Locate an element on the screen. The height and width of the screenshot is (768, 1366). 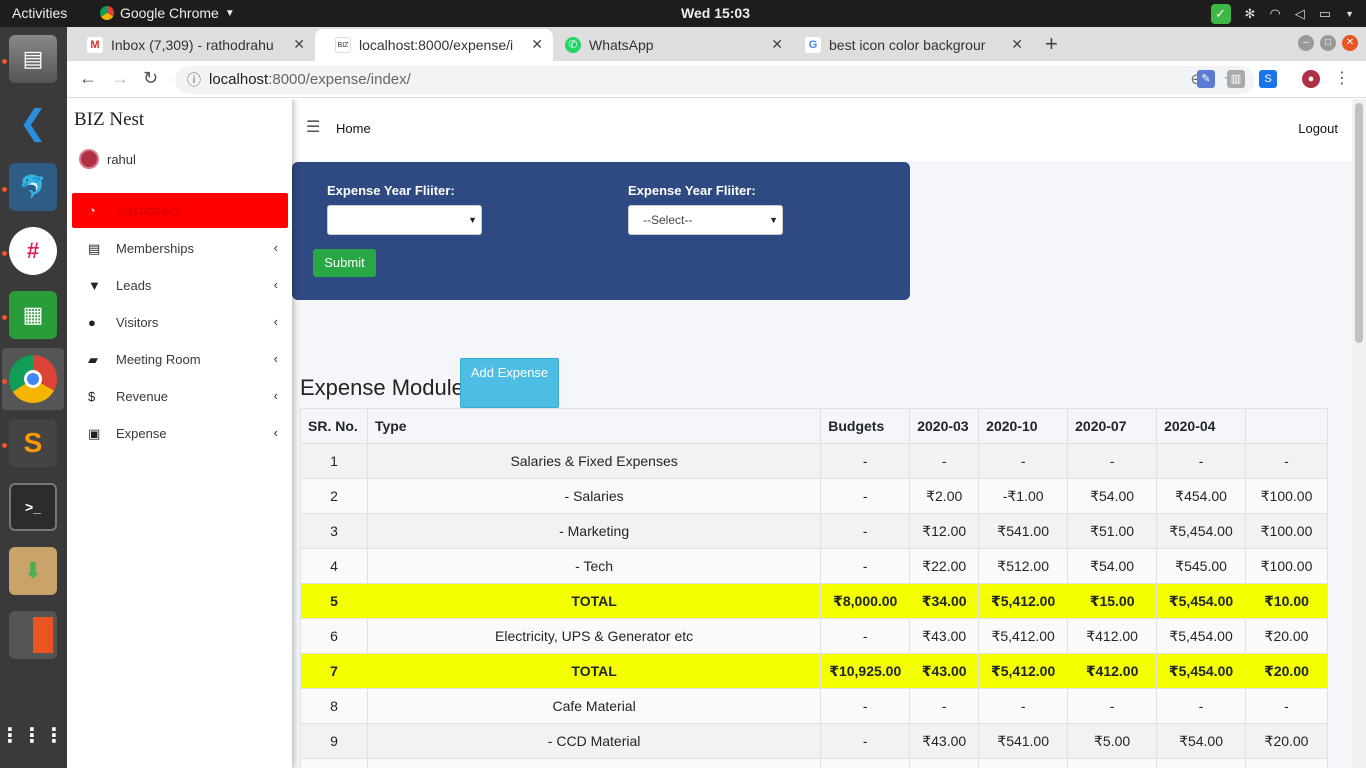
chevron-down-icon: ▼ is located at coordinates (1349, 14).